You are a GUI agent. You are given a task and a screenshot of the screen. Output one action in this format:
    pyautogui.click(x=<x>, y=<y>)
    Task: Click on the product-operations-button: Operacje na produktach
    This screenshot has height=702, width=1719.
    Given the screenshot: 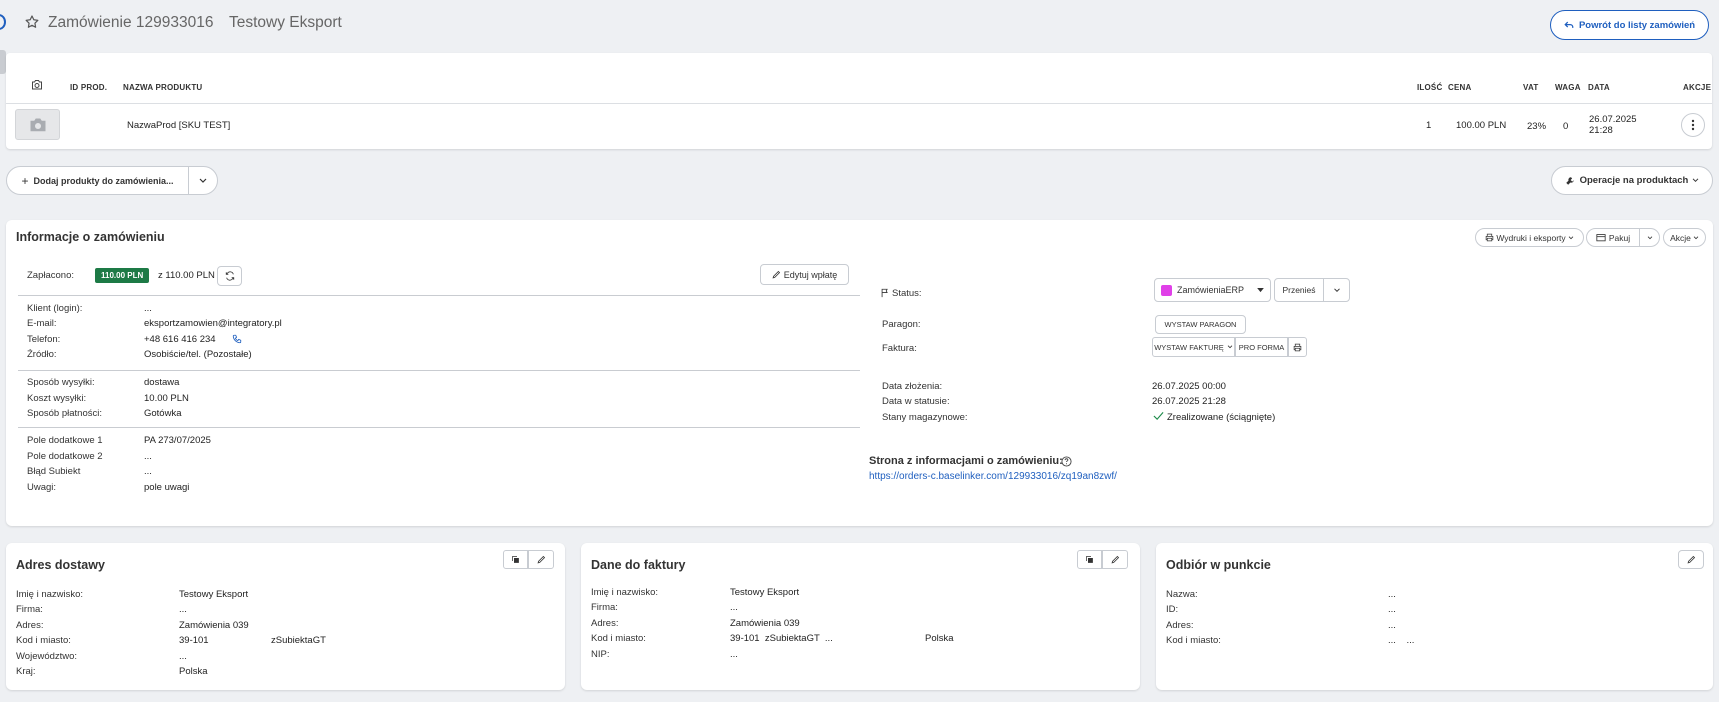 What is the action you would take?
    pyautogui.click(x=1632, y=180)
    